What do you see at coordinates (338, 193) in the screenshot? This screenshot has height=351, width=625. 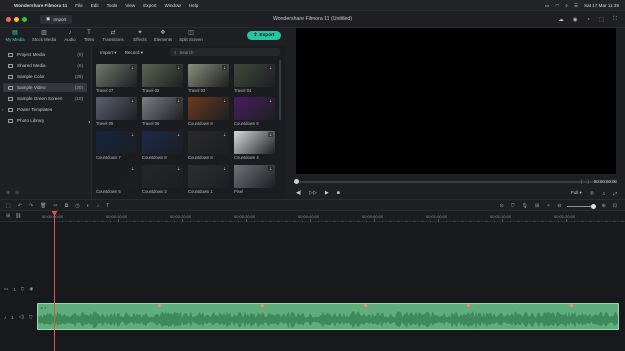 I see `stop-icon: ■` at bounding box center [338, 193].